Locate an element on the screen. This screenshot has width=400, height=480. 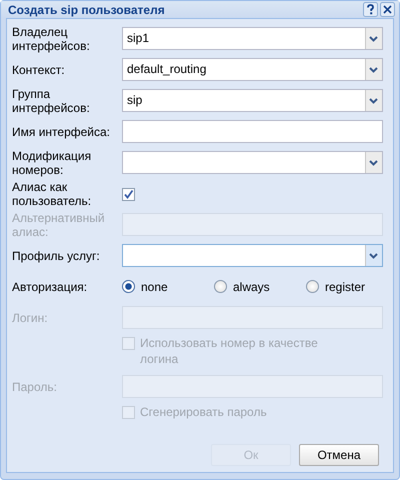
dropdown-value: sip is located at coordinates (135, 100).